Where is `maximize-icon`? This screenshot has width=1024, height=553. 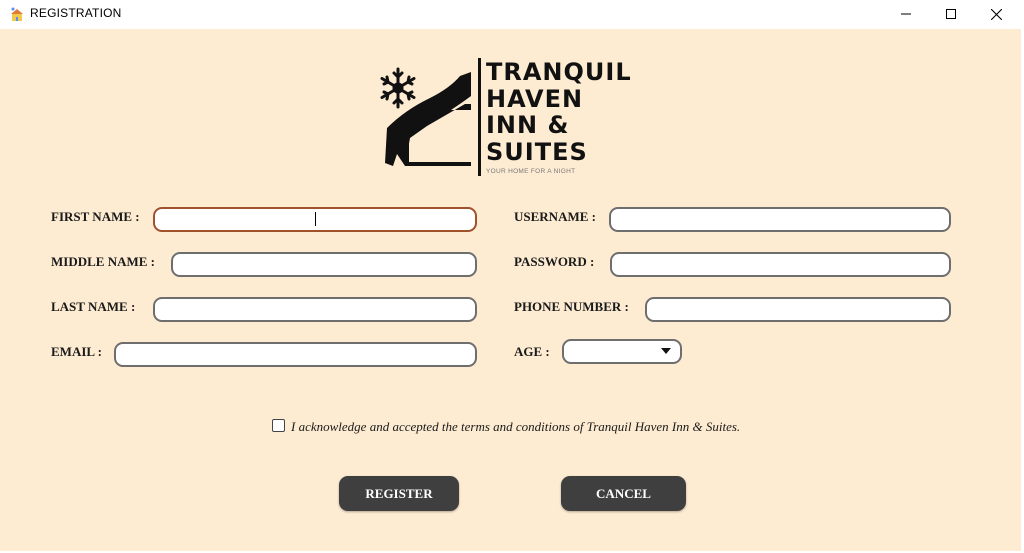
maximize-icon is located at coordinates (951, 14).